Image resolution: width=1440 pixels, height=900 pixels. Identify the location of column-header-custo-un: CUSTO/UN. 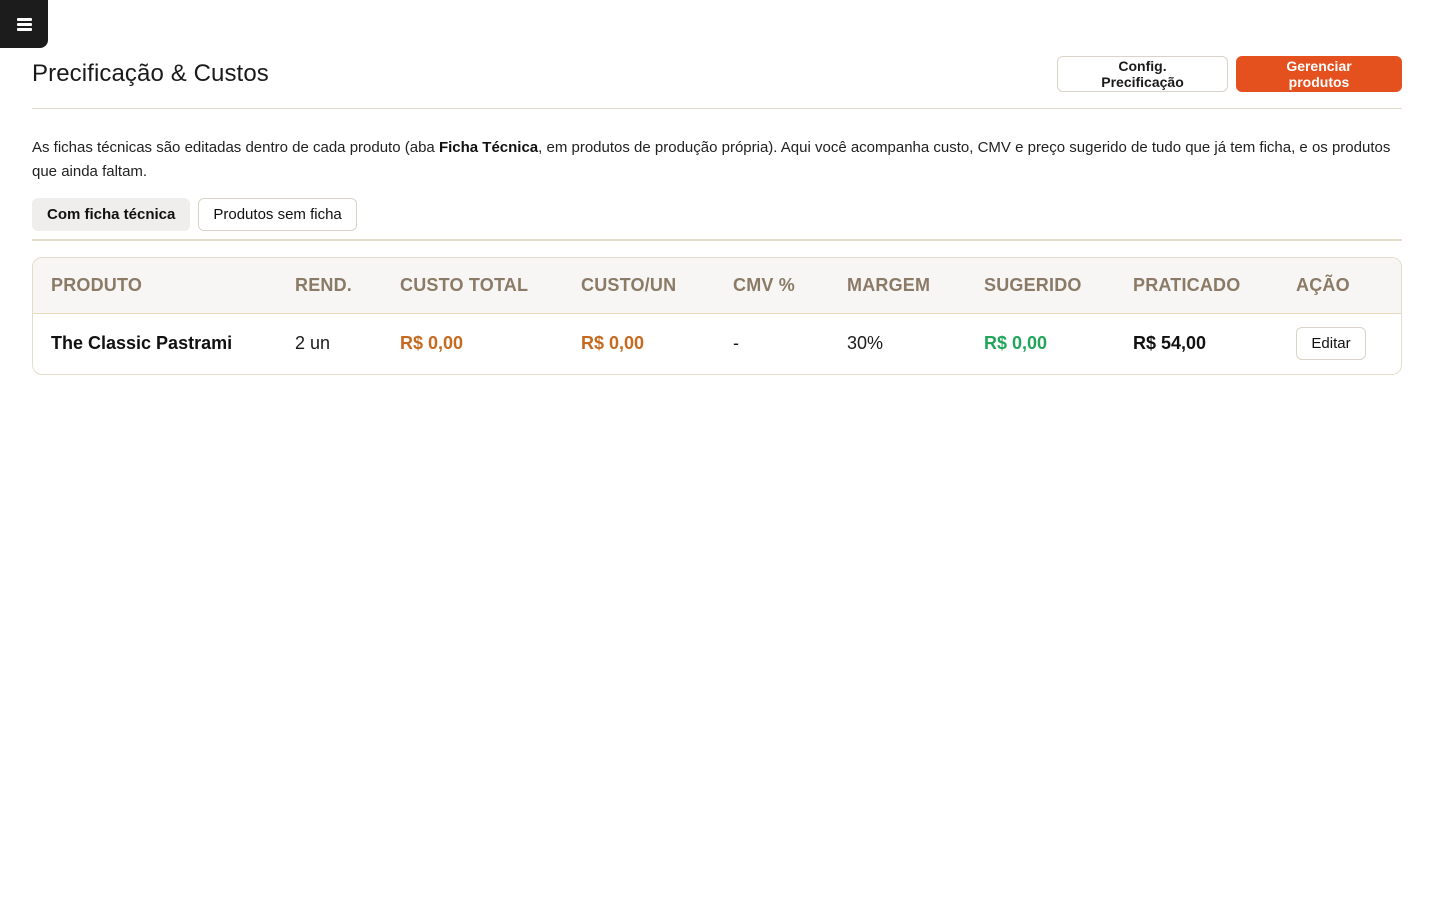
(629, 284).